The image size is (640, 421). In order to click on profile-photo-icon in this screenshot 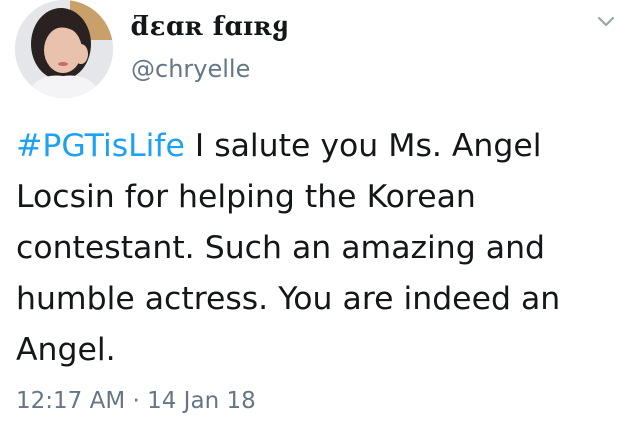, I will do `click(64, 49)`.